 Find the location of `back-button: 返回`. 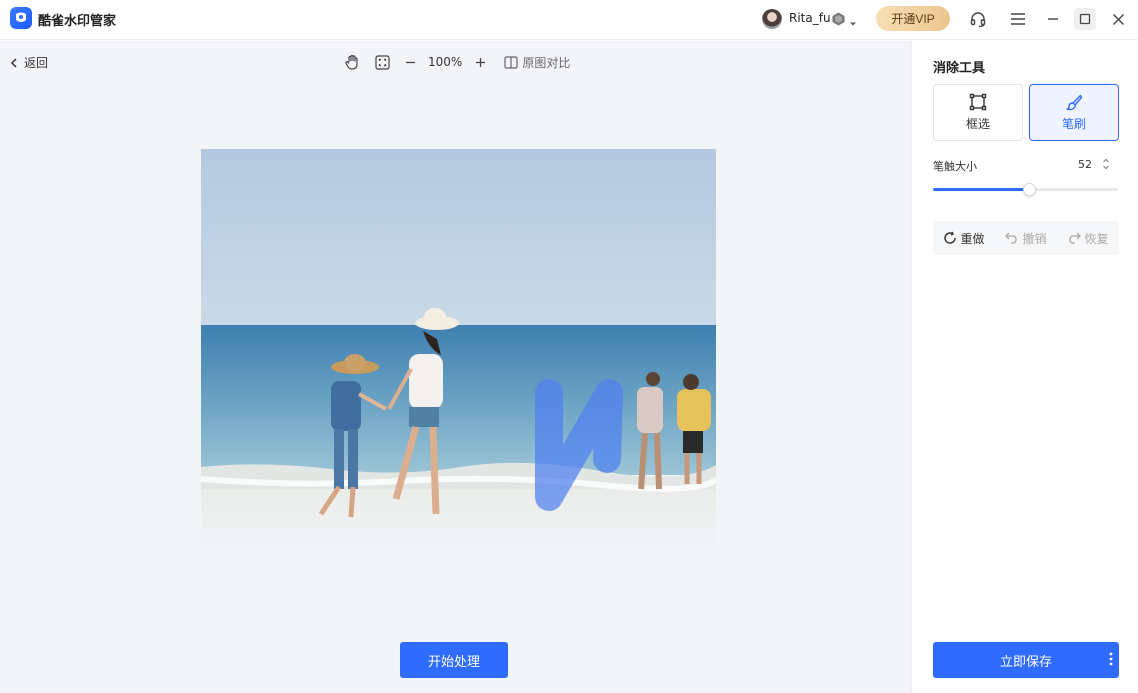

back-button: 返回 is located at coordinates (29, 62).